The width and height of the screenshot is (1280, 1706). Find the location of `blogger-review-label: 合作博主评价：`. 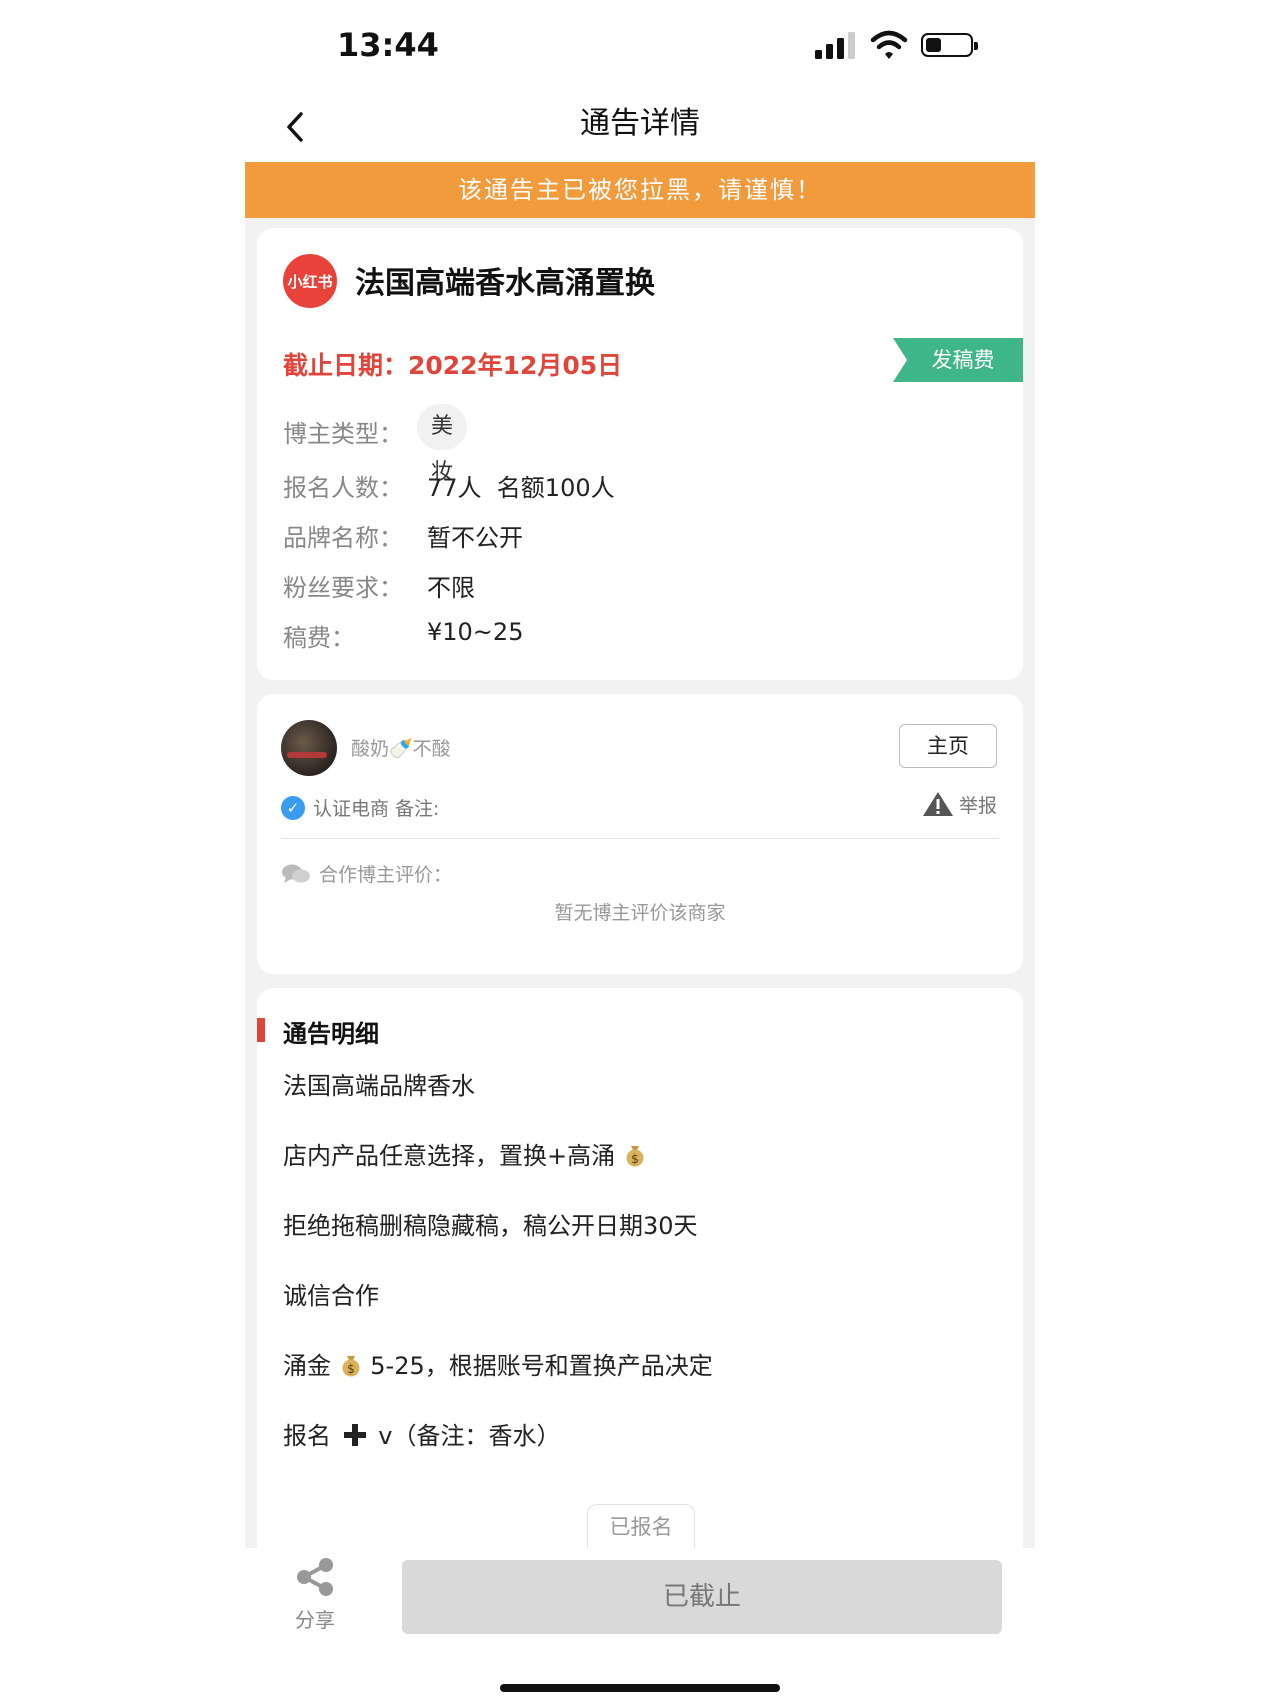

blogger-review-label: 合作博主评价： is located at coordinates (386, 875).